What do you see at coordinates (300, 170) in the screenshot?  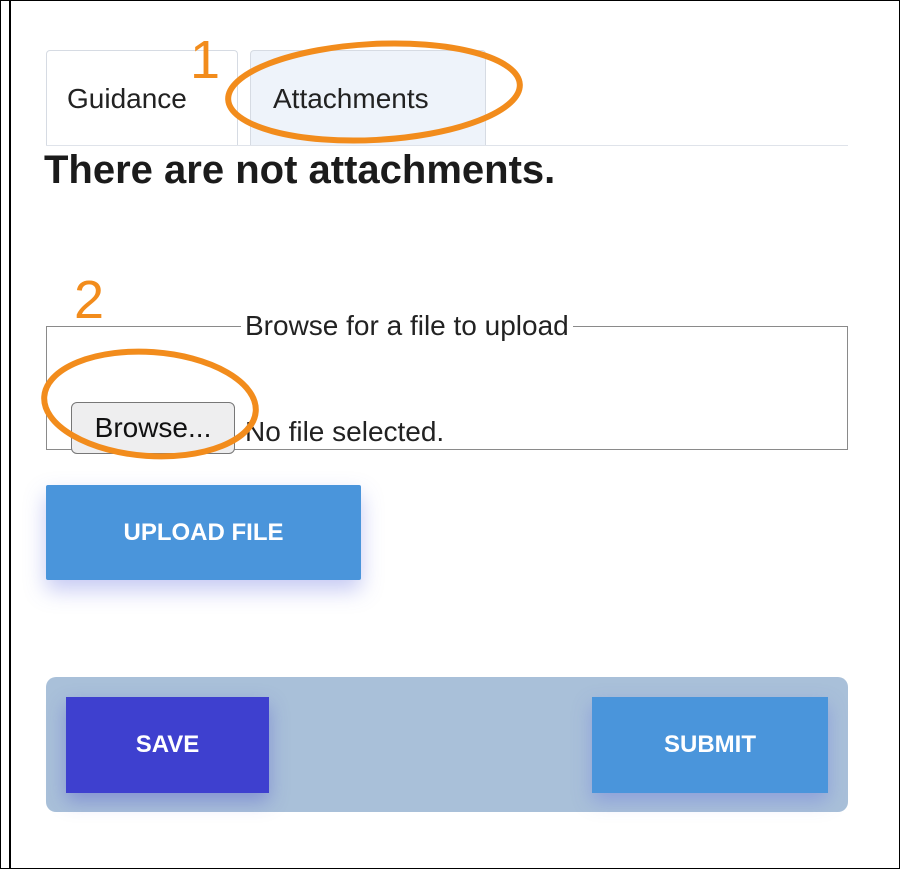 I see `page-title: There are not attachments.` at bounding box center [300, 170].